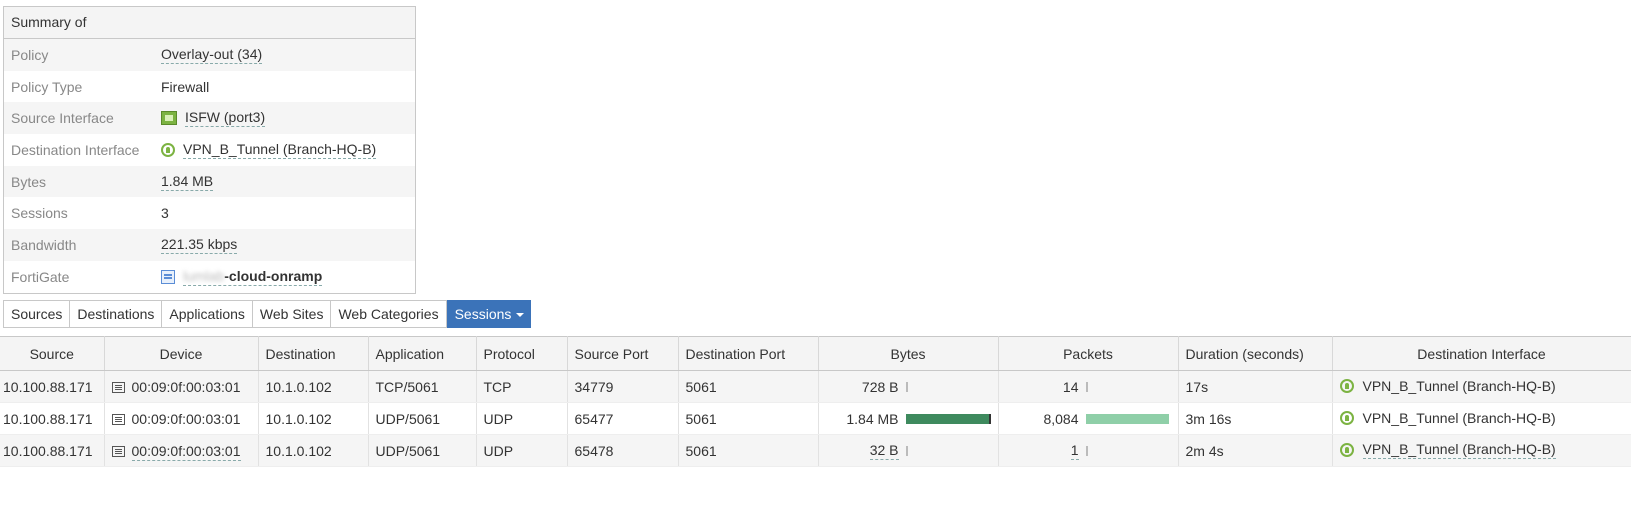 The image size is (1631, 515). What do you see at coordinates (623, 353) in the screenshot?
I see `column-header: Source Port` at bounding box center [623, 353].